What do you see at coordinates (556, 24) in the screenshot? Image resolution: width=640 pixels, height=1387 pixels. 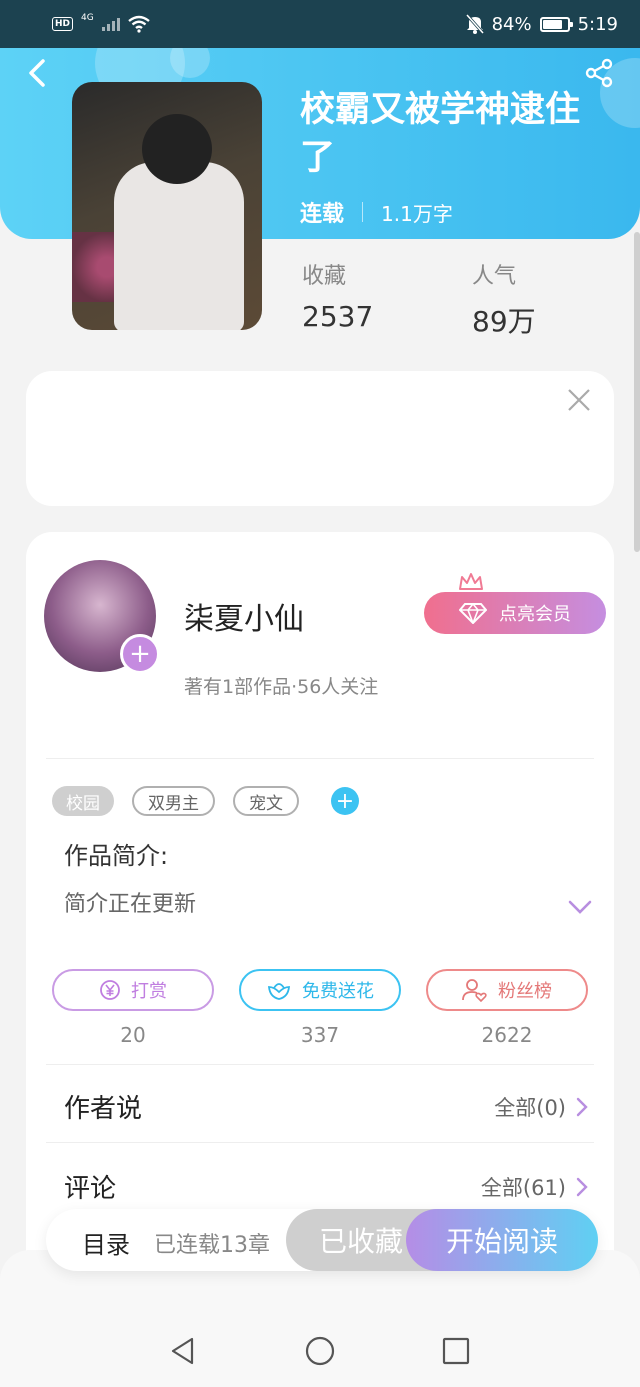 I see `battery-icon` at bounding box center [556, 24].